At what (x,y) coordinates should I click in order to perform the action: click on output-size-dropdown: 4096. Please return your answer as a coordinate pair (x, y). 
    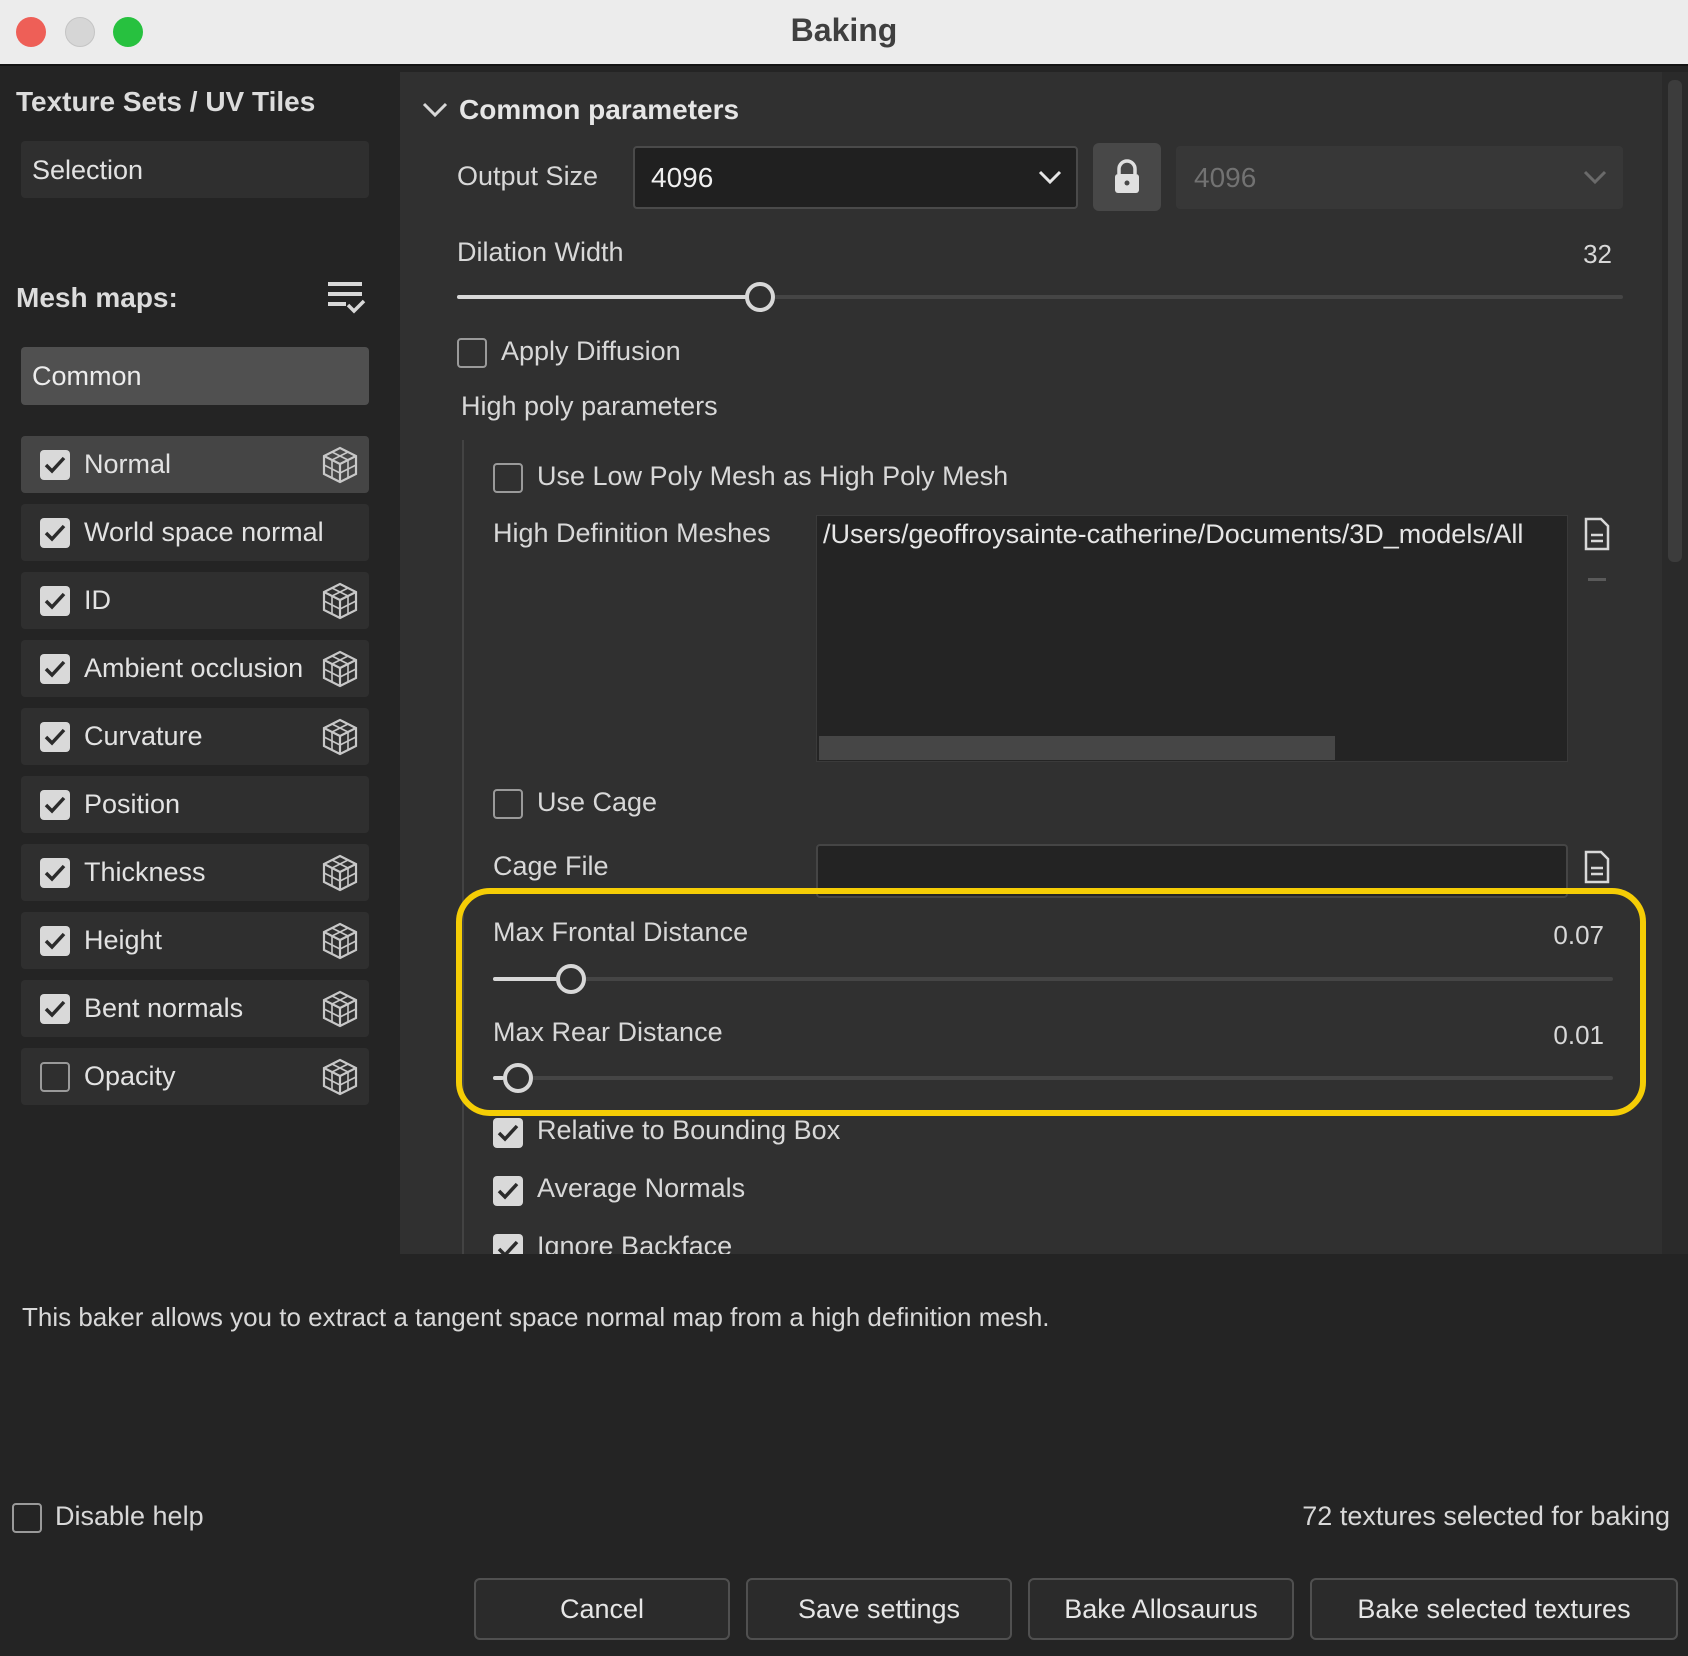
    Looking at the image, I should click on (855, 177).